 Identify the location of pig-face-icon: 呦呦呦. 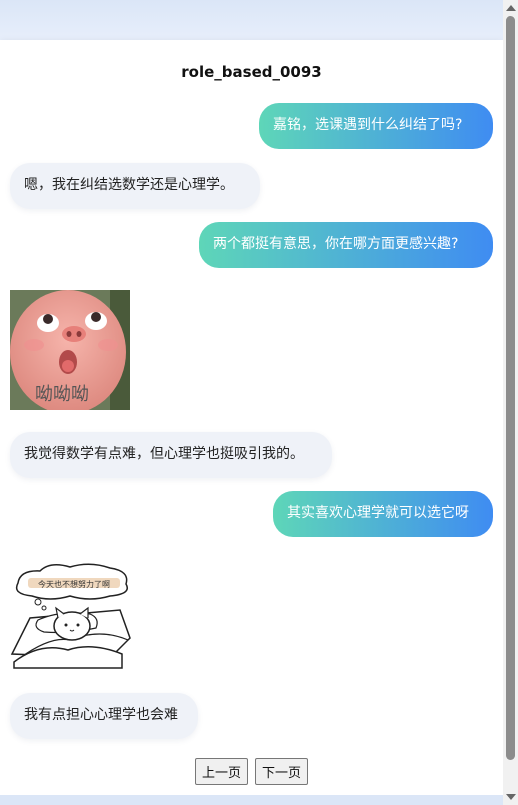
(70, 350).